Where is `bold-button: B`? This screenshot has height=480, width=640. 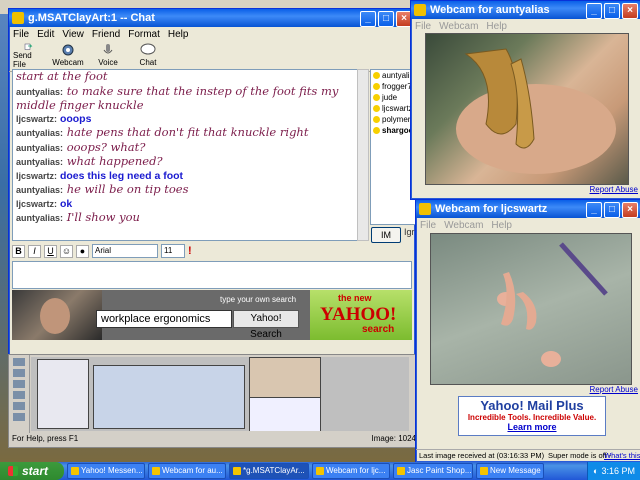
bold-button: B is located at coordinates (18, 251).